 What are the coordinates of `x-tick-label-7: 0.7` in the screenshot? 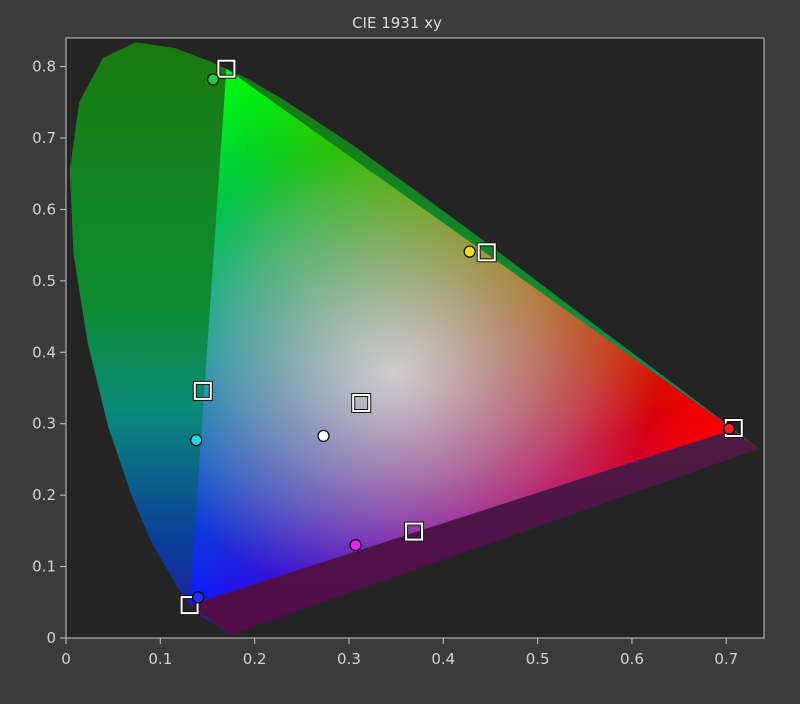 It's located at (726, 659).